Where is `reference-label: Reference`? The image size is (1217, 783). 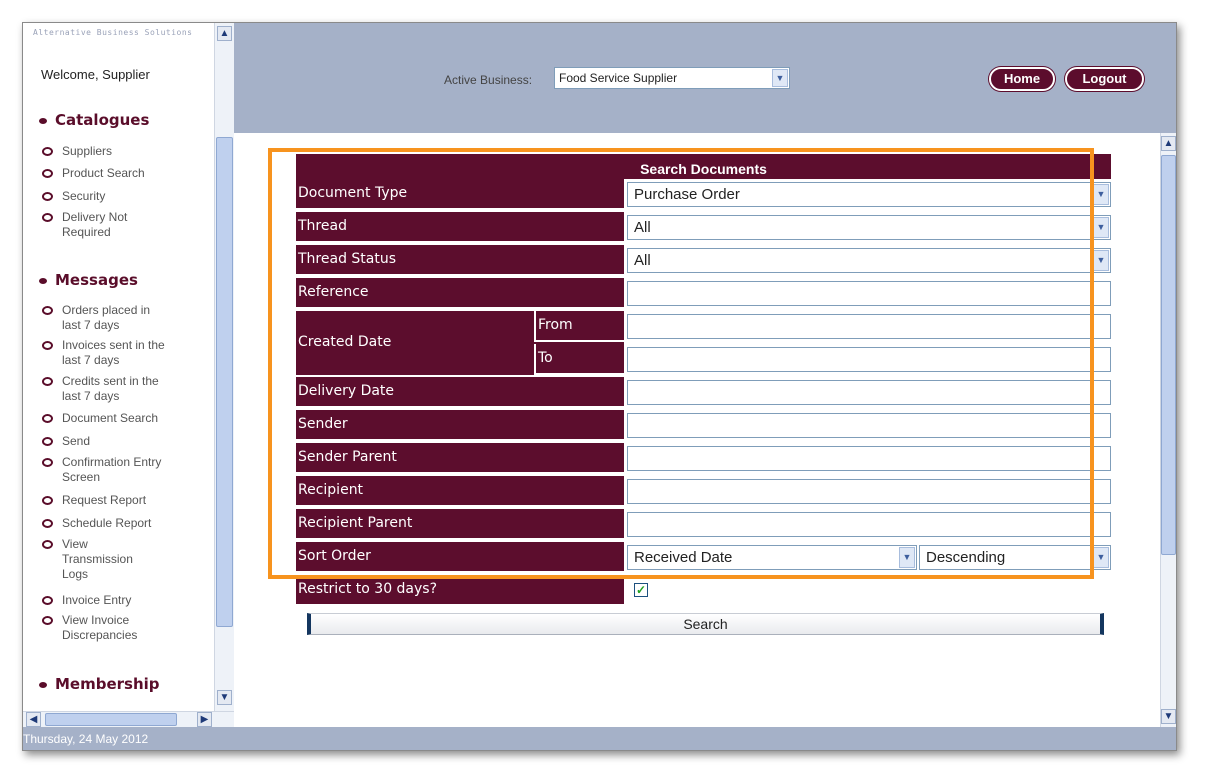
reference-label: Reference is located at coordinates (460, 293).